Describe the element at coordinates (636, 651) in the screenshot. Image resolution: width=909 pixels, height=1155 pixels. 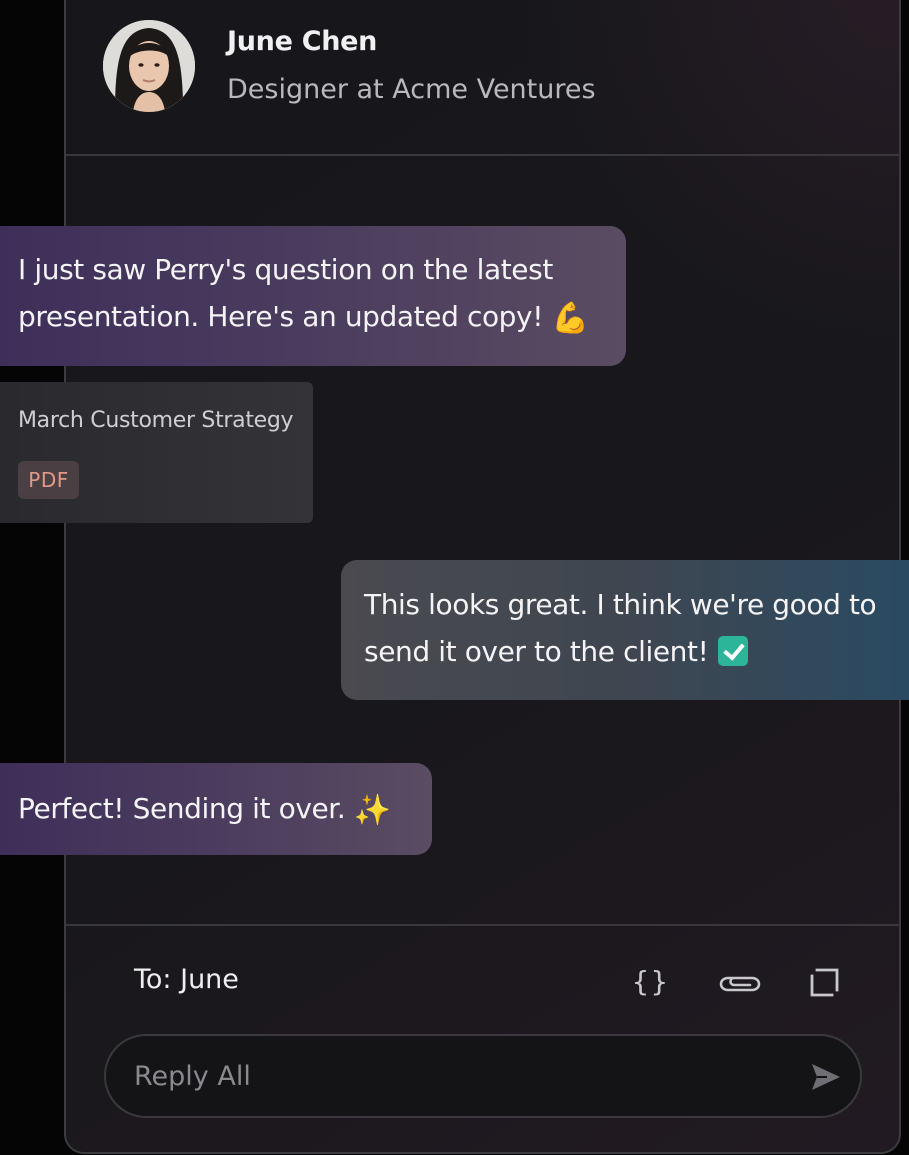
I see `message-line: send it over to the client!` at that location.